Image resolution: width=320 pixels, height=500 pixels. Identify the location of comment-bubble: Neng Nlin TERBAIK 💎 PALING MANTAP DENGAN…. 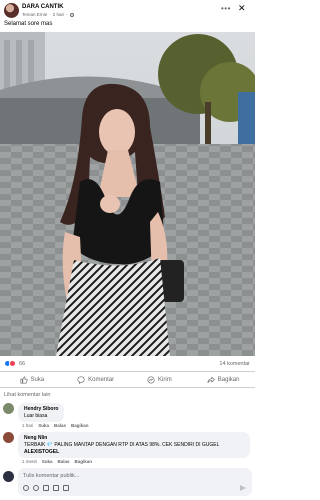
(134, 445).